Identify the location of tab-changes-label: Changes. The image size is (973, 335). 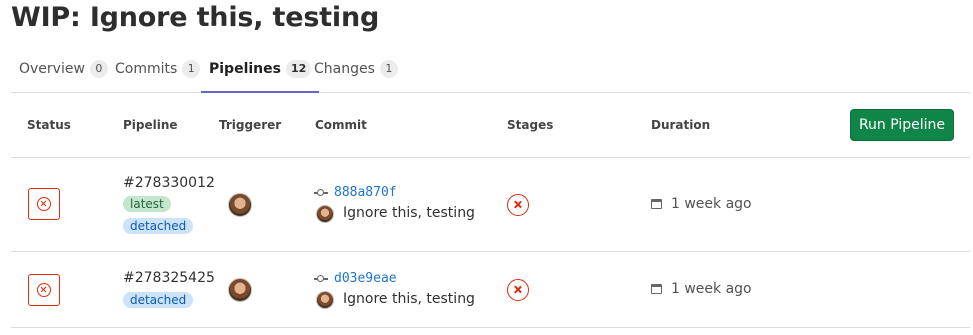
(344, 69).